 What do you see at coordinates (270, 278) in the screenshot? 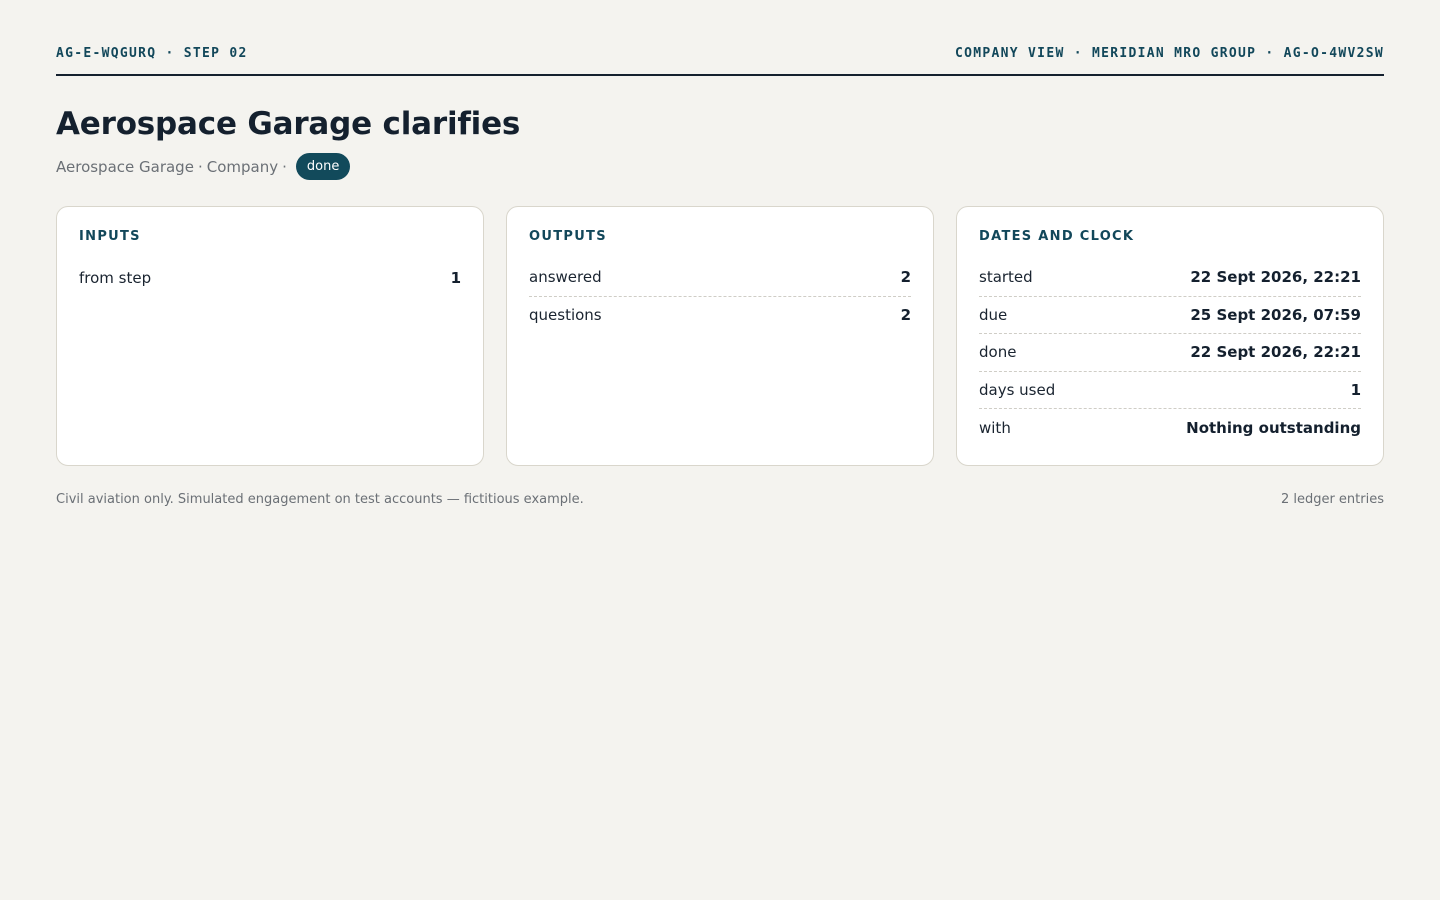
I see `inputs-row: from step 1` at bounding box center [270, 278].